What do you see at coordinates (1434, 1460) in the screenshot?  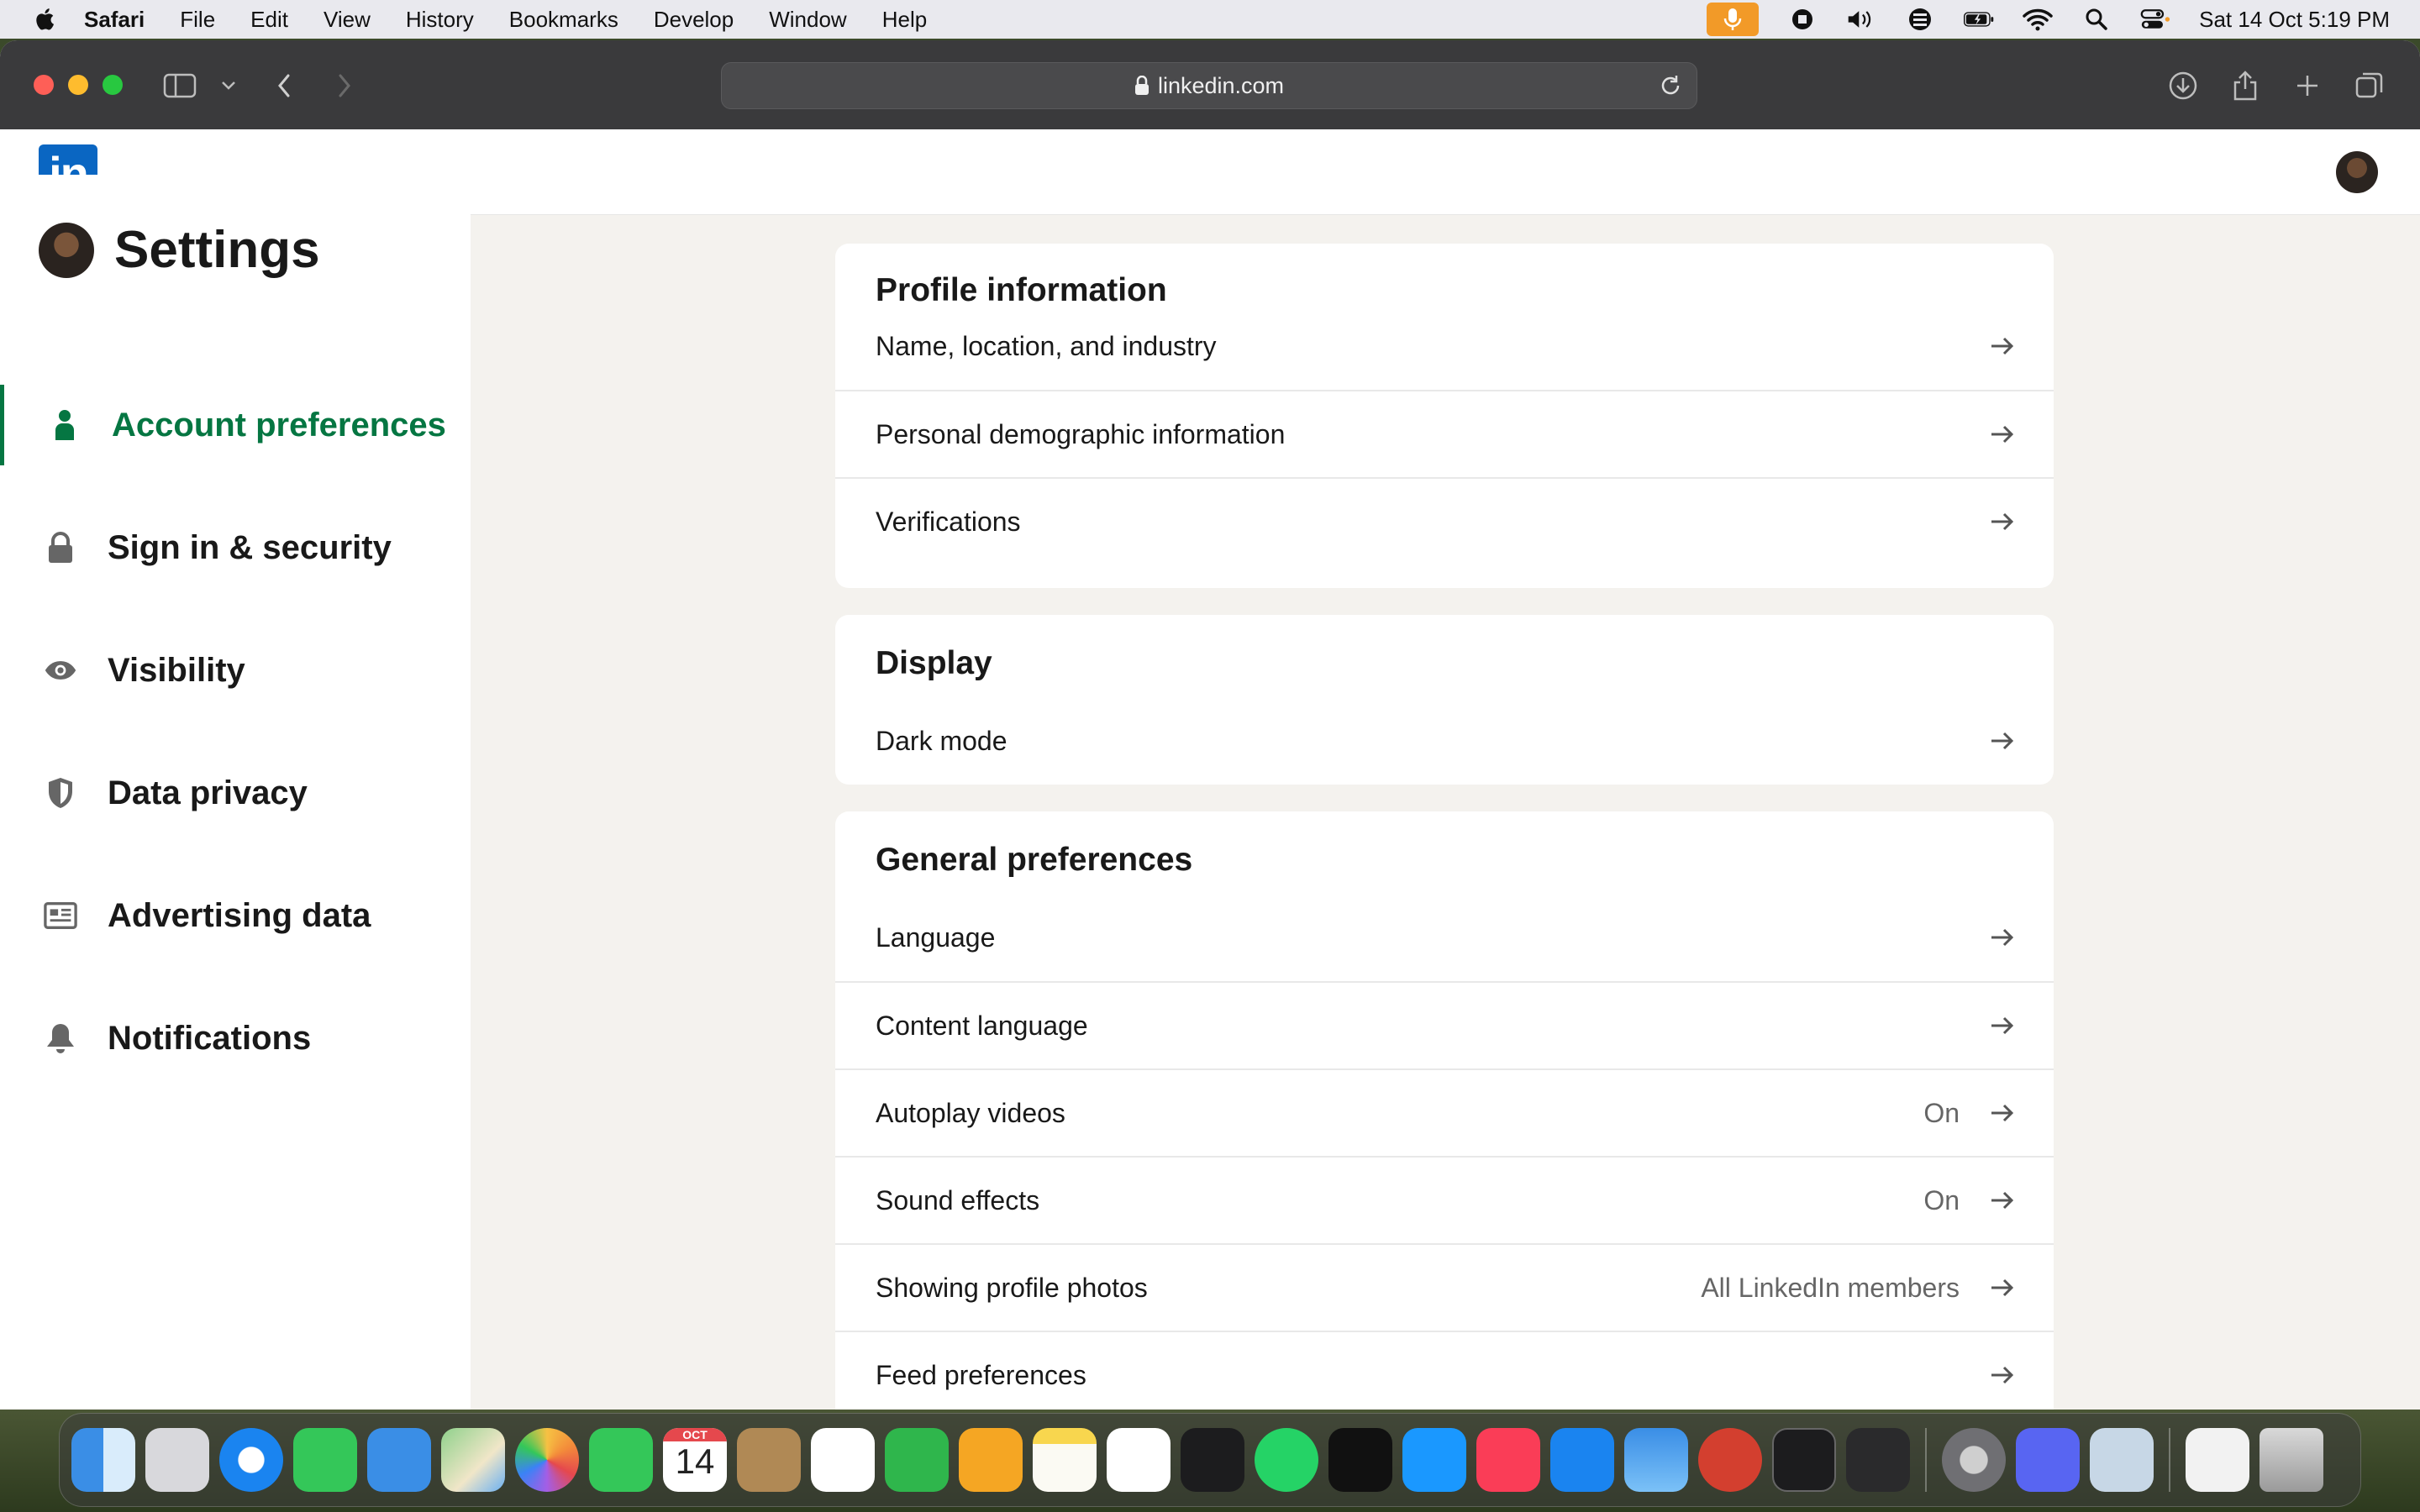 I see `primevideo-icon` at bounding box center [1434, 1460].